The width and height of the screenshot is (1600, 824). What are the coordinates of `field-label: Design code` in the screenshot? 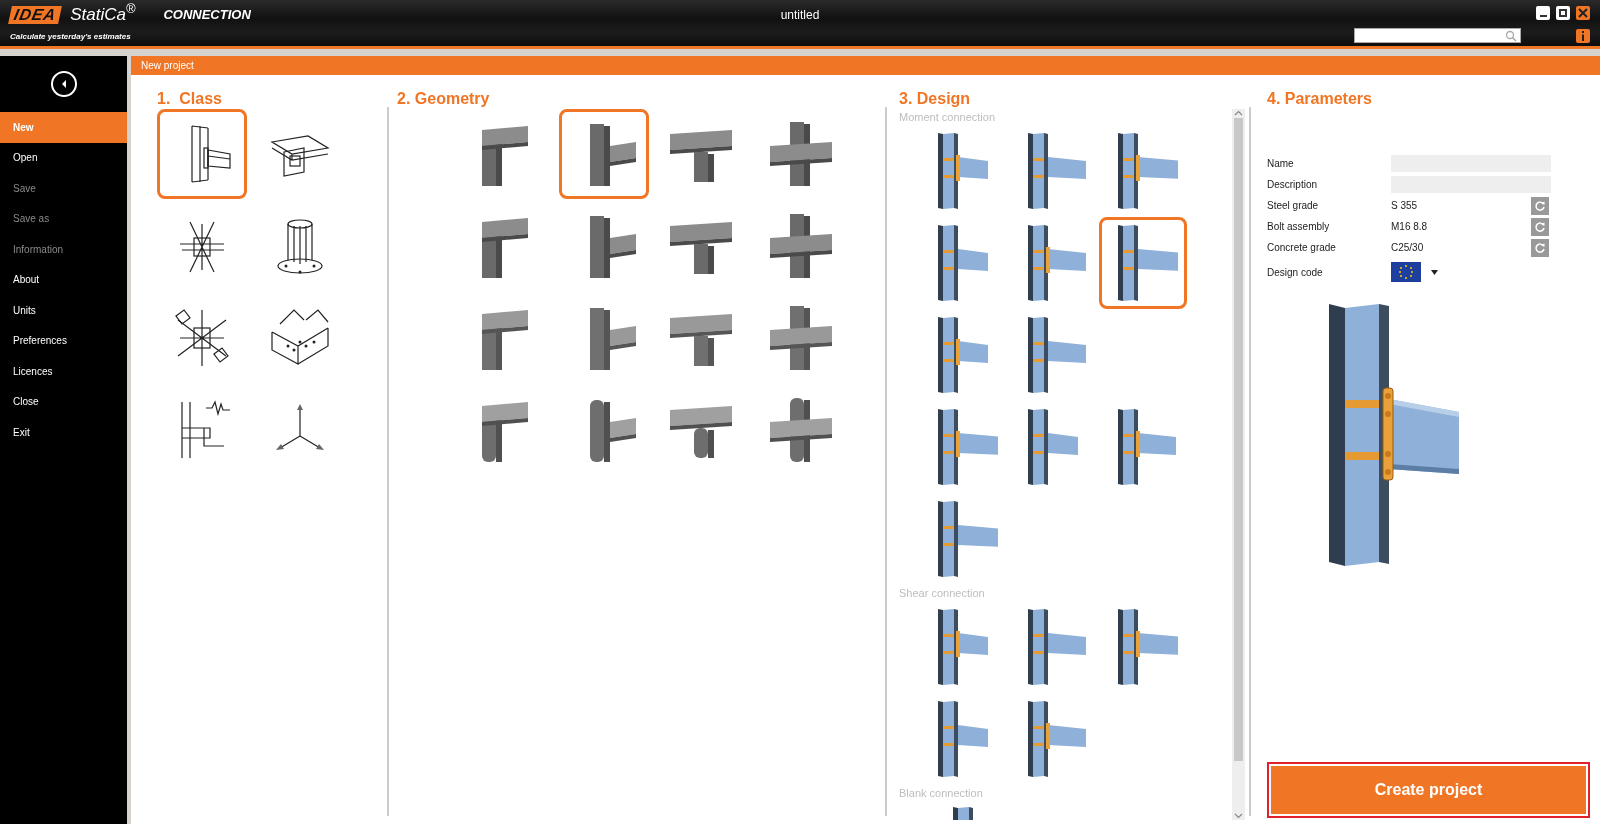 It's located at (1295, 272).